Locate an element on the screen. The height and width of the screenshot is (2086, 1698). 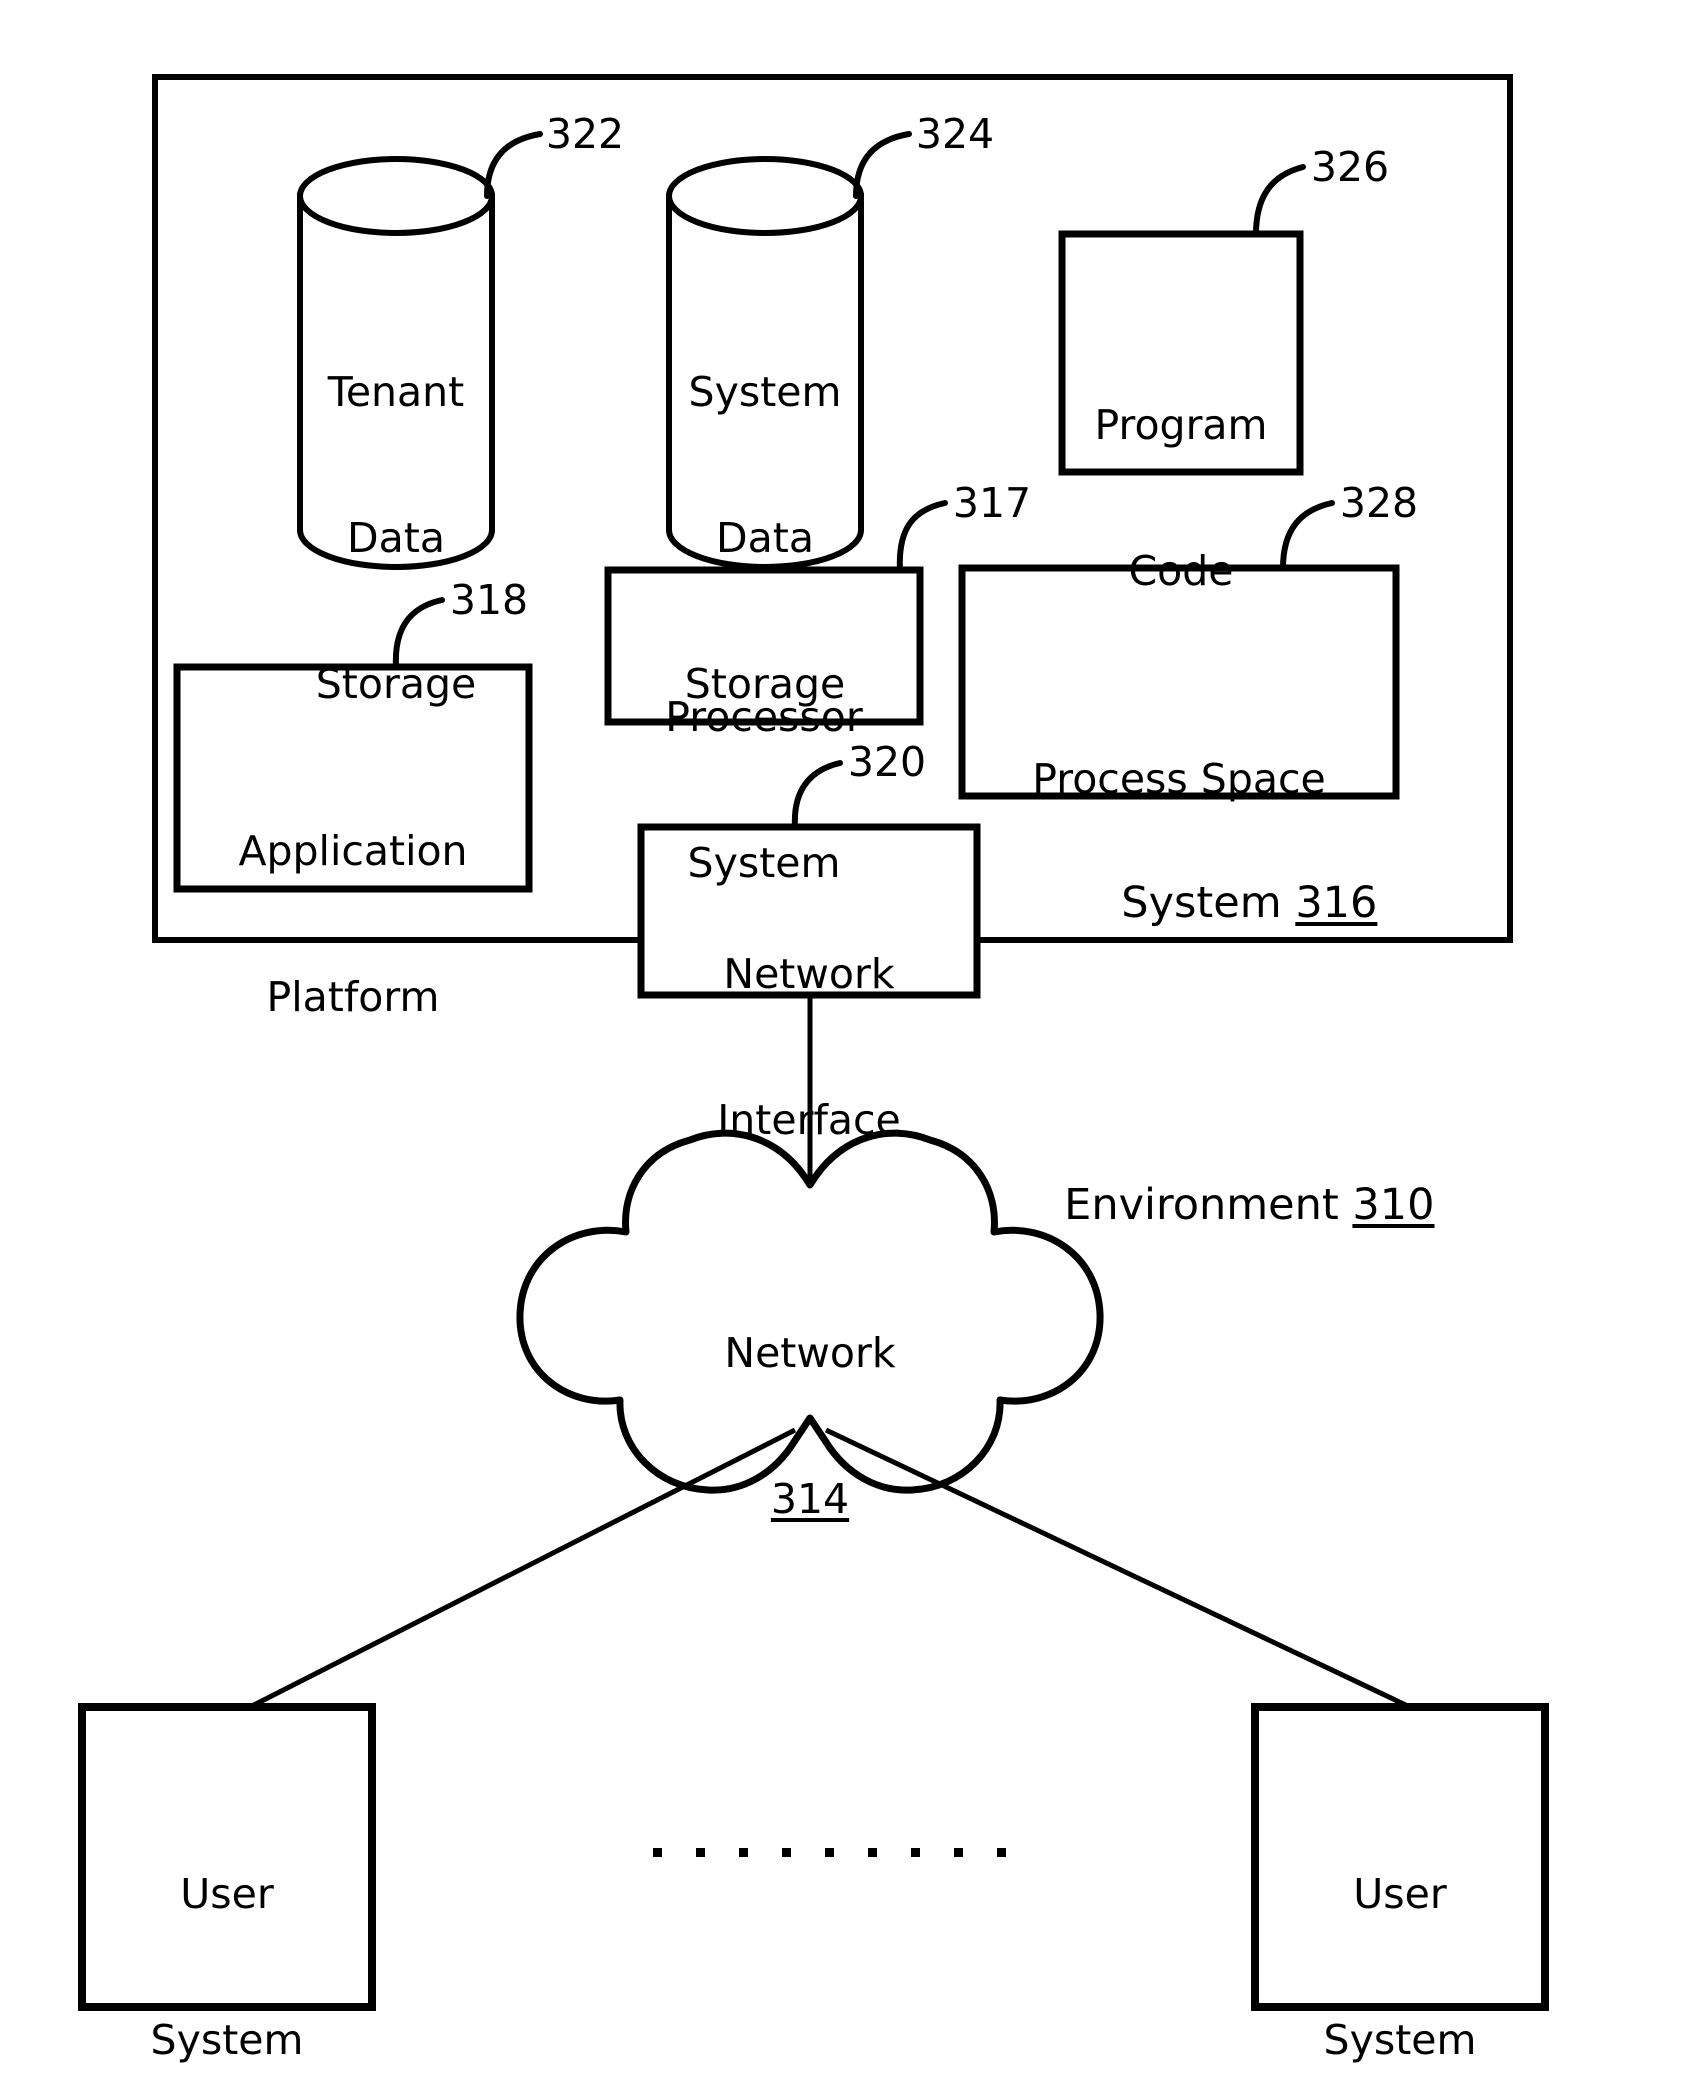
system-316-label: System 316 is located at coordinates (1222, 903).